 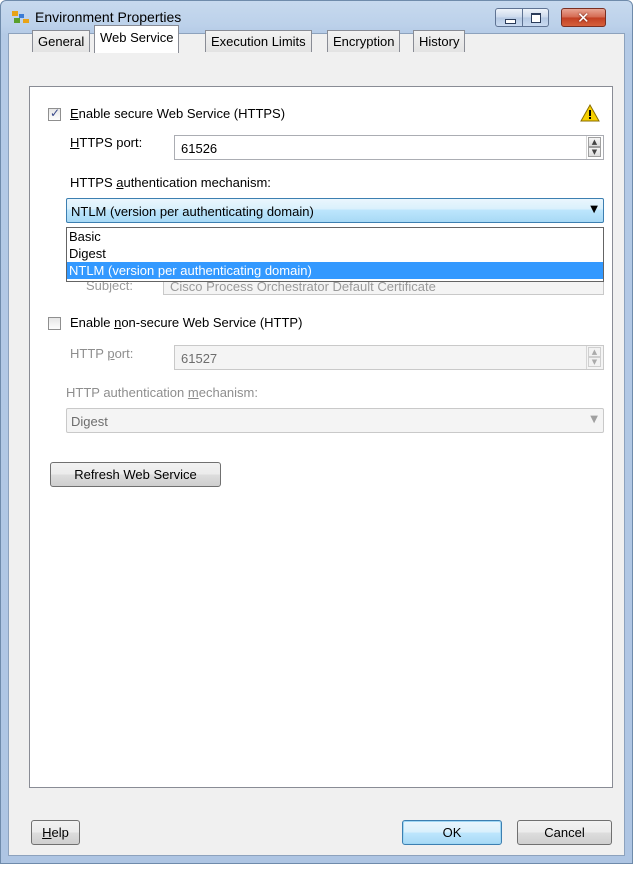 I want to click on http-enable-checkbox, so click(x=54, y=323).